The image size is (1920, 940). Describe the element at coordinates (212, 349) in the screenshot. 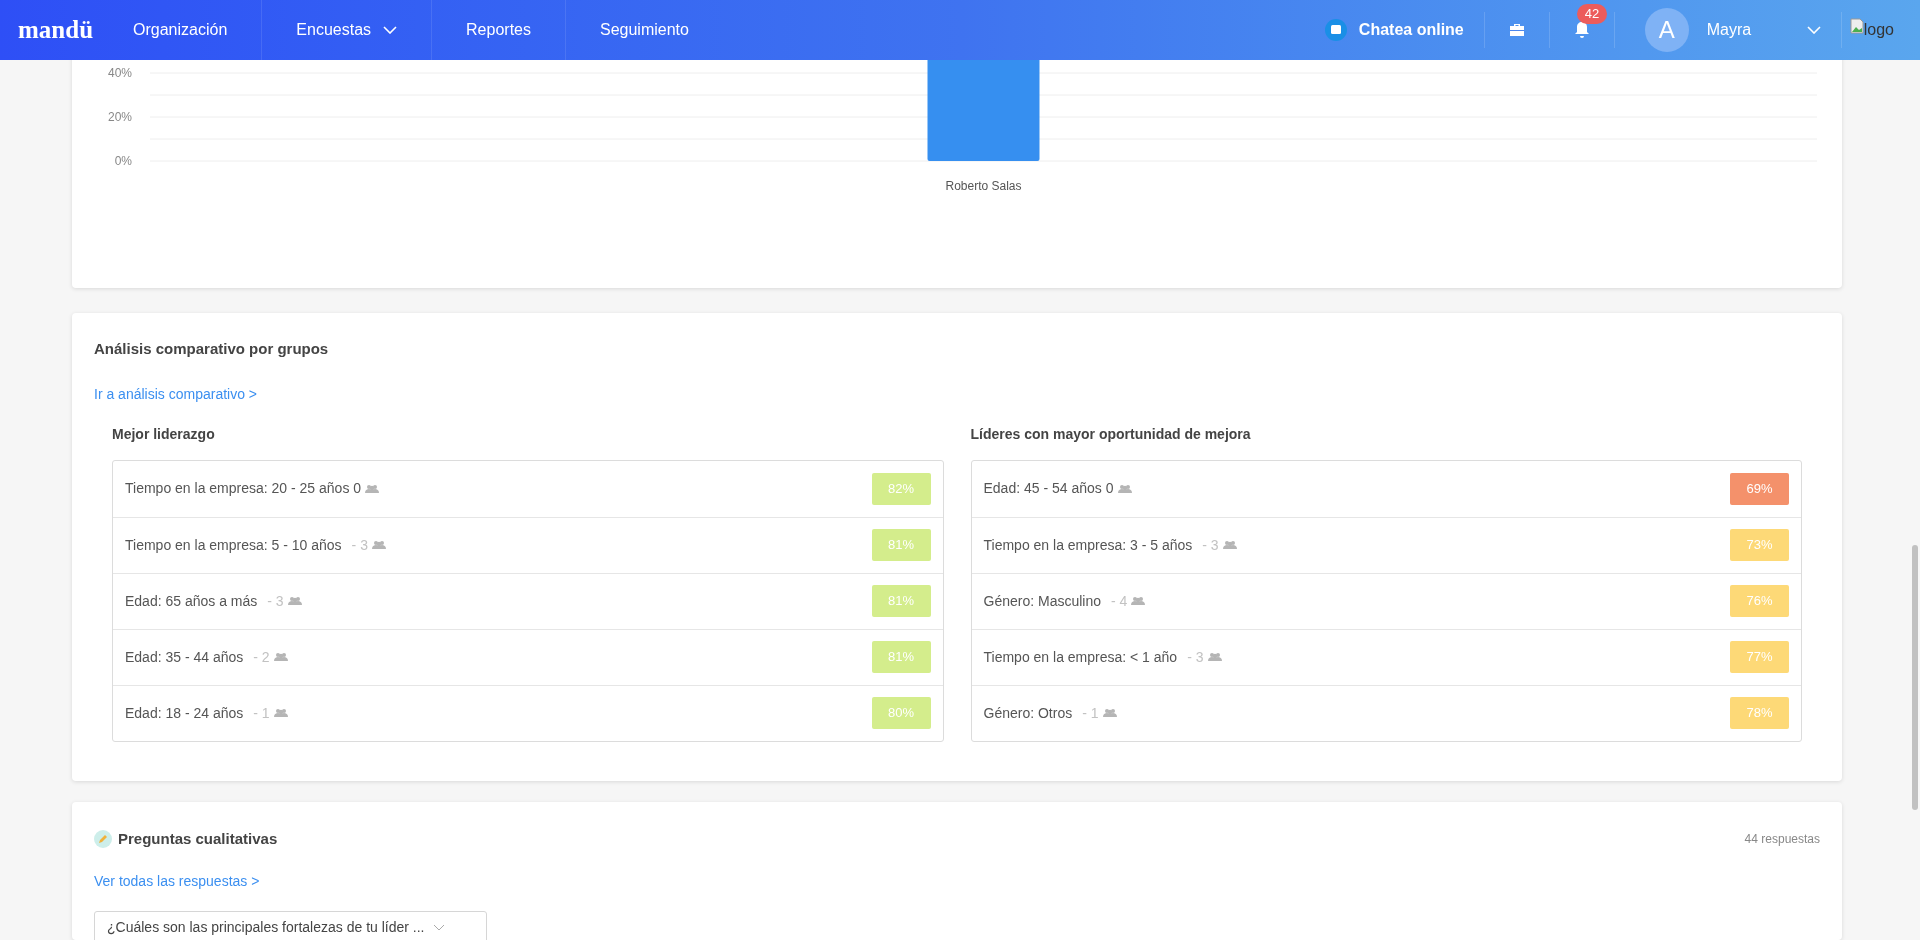

I see `card-title: Análisis comparativo por grupos` at that location.